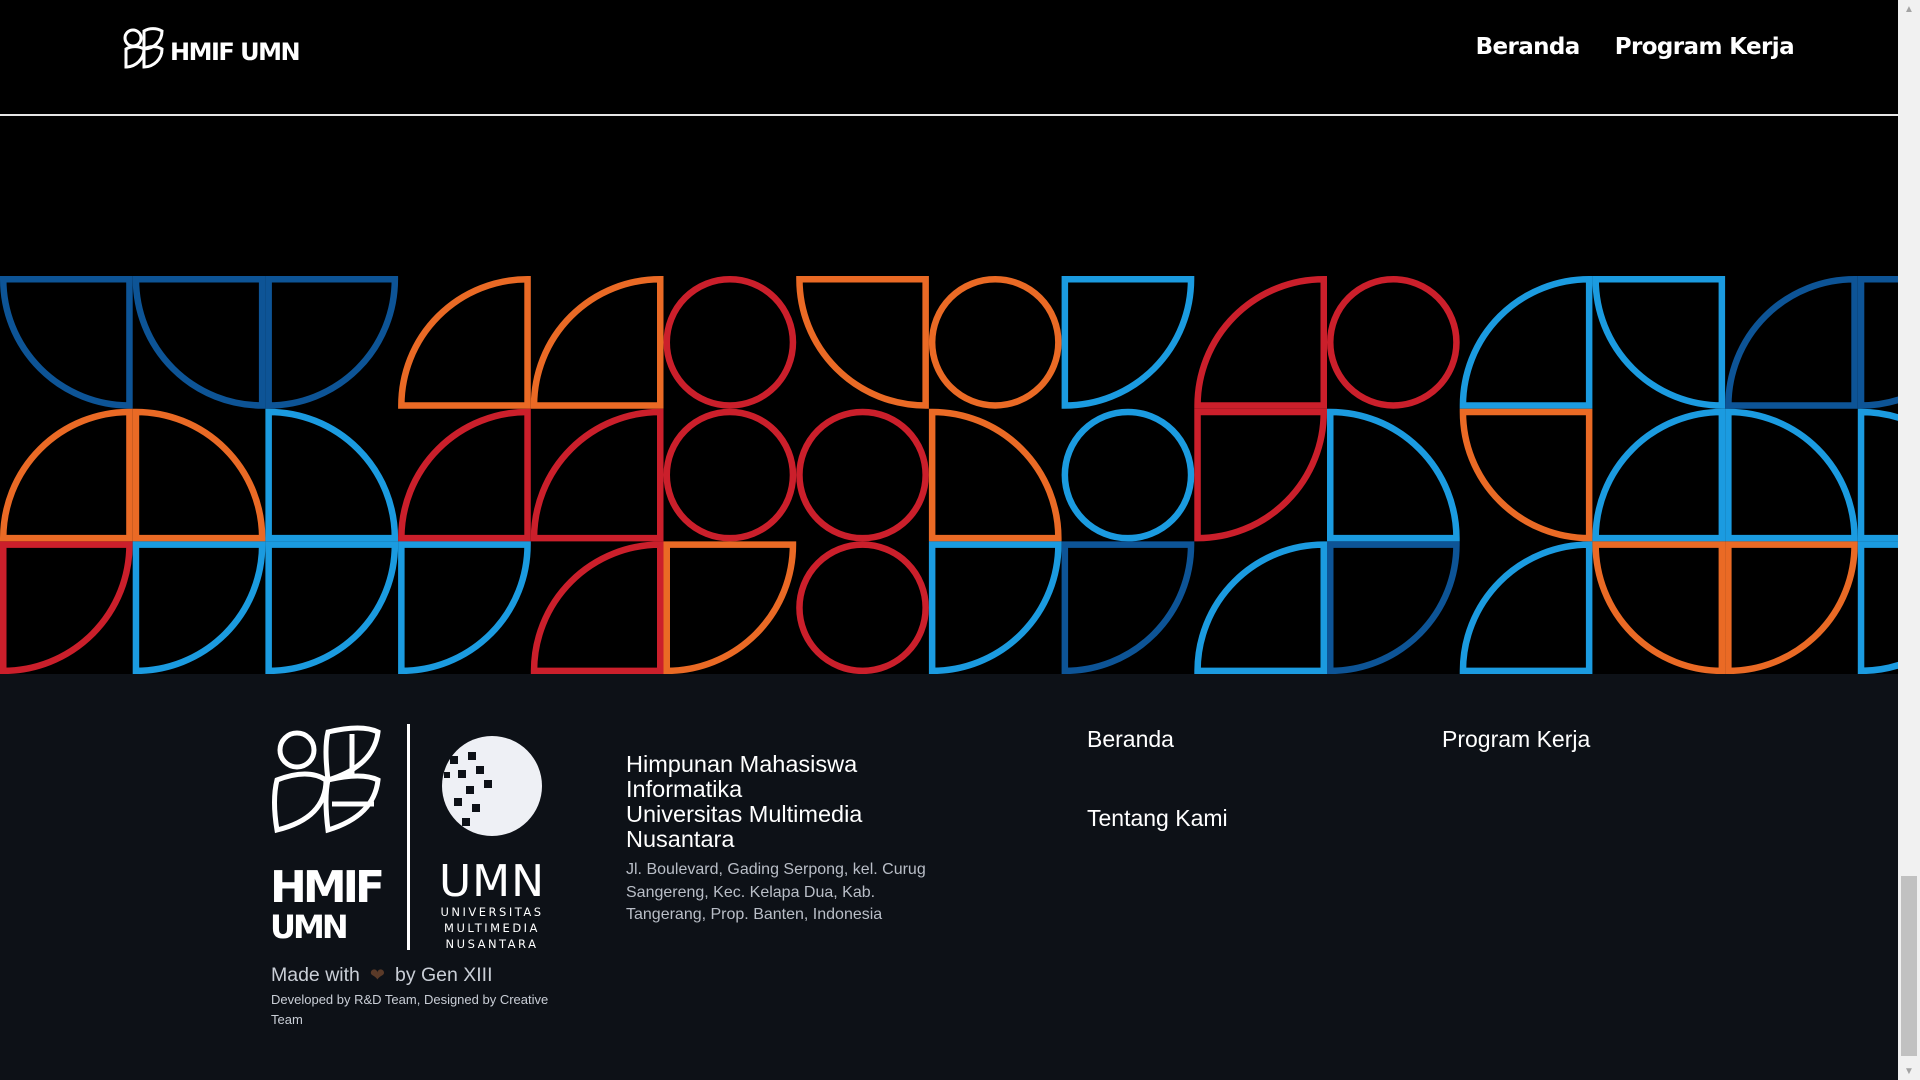  What do you see at coordinates (1157, 818) in the screenshot?
I see `footer-link-tentang-kami: Tentang Kami` at bounding box center [1157, 818].